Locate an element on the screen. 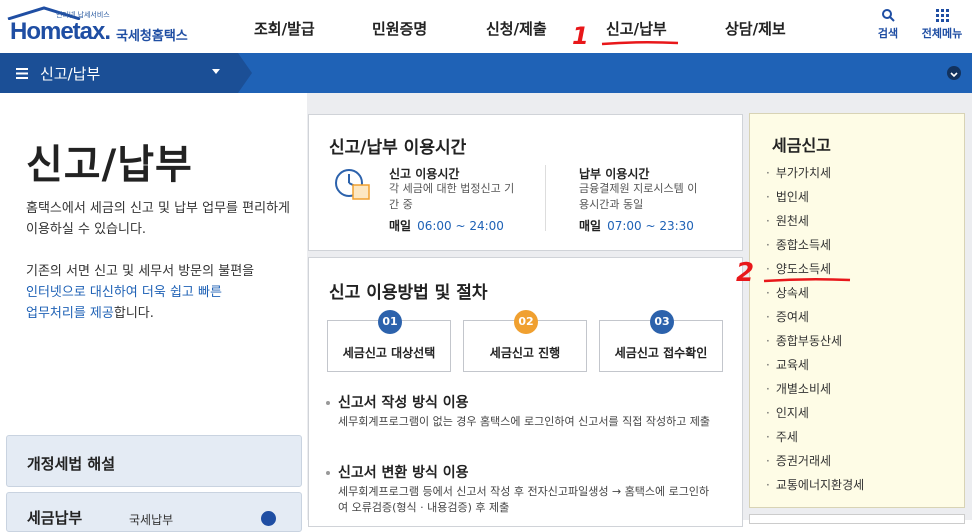  nav-inquiry: 조회/발급 is located at coordinates (284, 28).